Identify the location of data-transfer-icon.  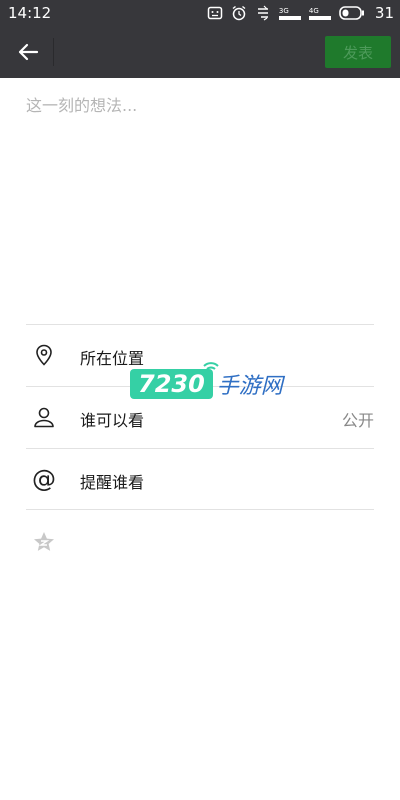
(262, 13).